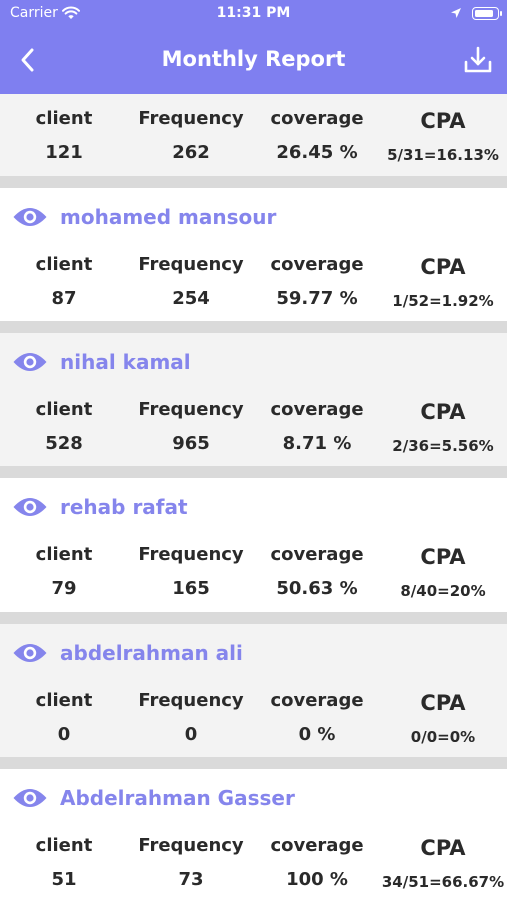 Image resolution: width=507 pixels, height=900 pixels. Describe the element at coordinates (191, 588) in the screenshot. I see `frequency-value: 165` at that location.